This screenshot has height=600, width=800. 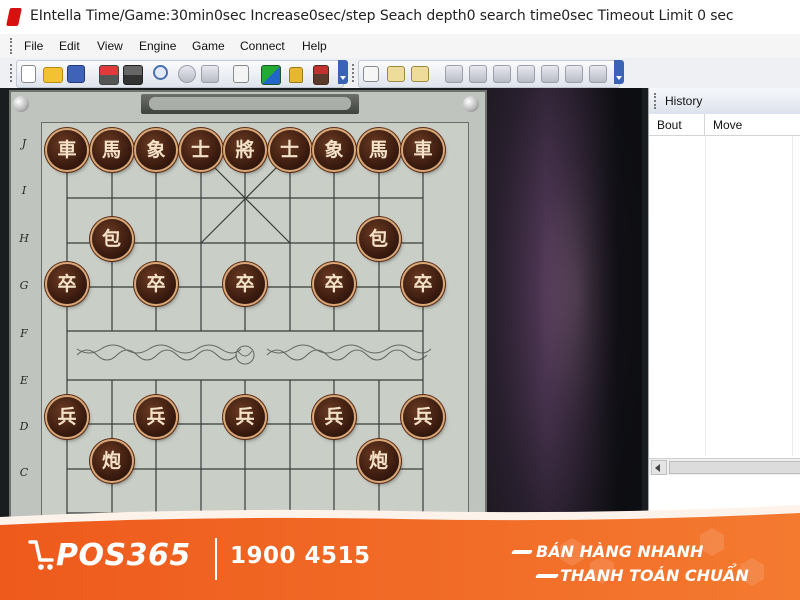 What do you see at coordinates (502, 74) in the screenshot?
I see `fast-back-icon` at bounding box center [502, 74].